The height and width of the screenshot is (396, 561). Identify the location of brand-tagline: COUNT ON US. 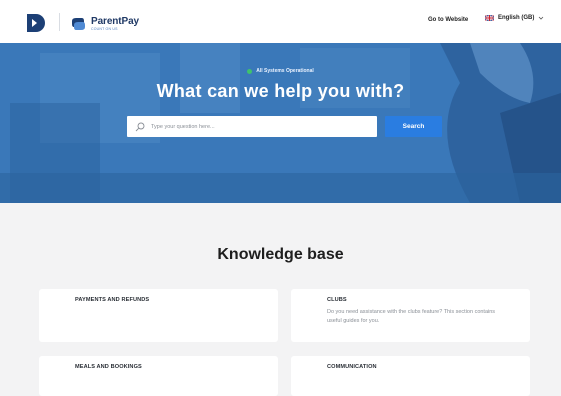
(104, 28).